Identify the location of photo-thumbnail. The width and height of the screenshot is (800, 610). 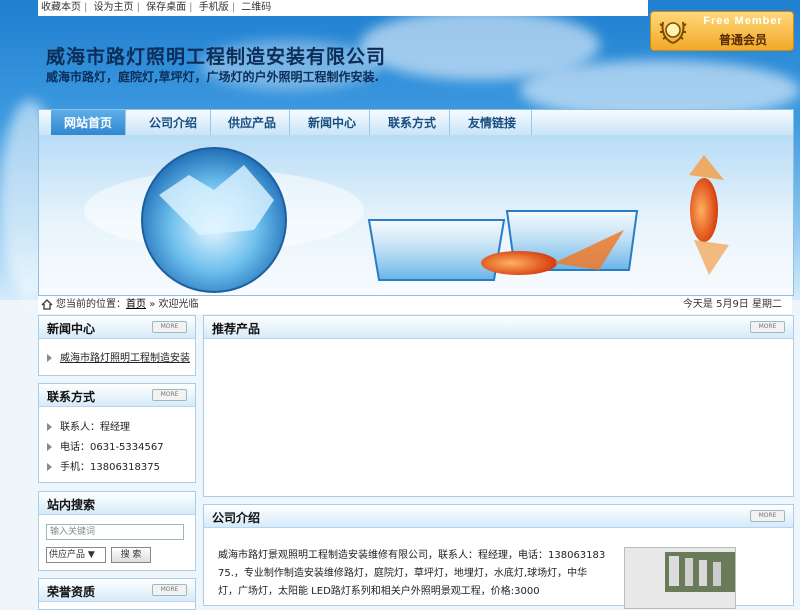
(680, 578).